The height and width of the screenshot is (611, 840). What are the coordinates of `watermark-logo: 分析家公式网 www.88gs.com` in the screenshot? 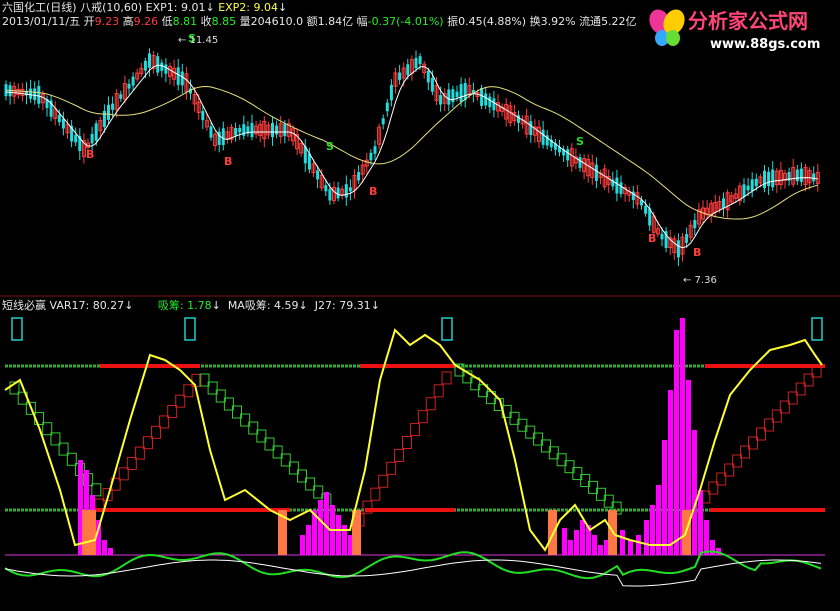 It's located at (741, 31).